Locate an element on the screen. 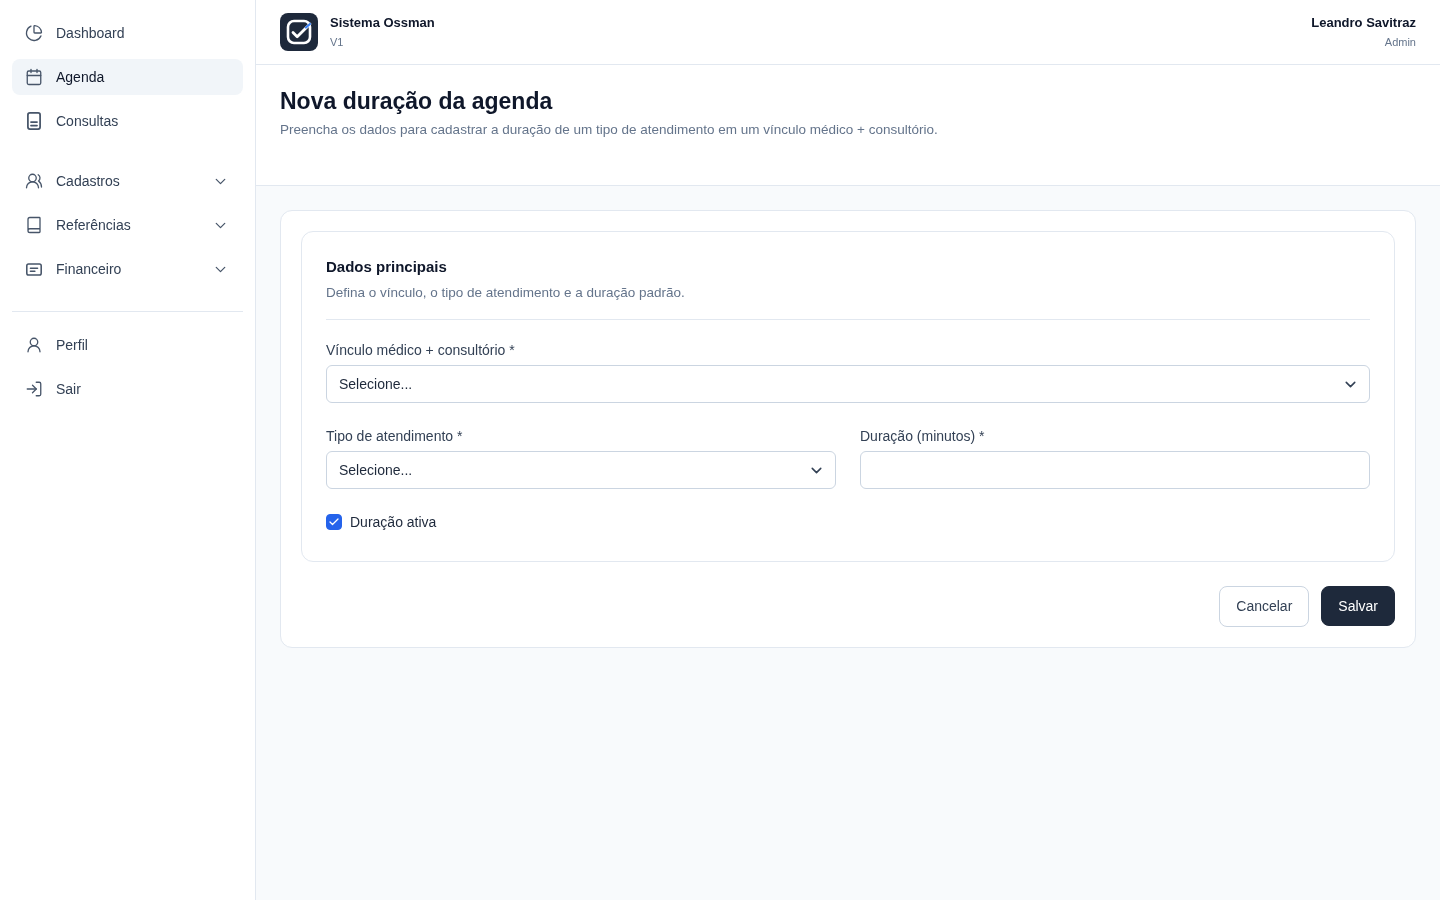 This screenshot has width=1440, height=900. sign-in-arrow-icon is located at coordinates (34, 389).